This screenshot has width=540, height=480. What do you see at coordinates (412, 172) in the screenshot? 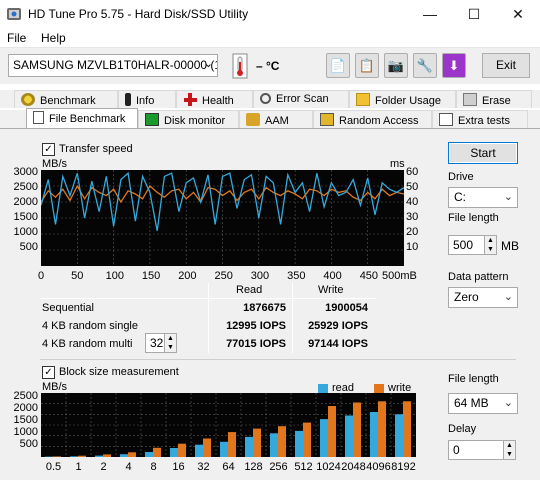
I see `y2-tick-label: 60` at bounding box center [412, 172].